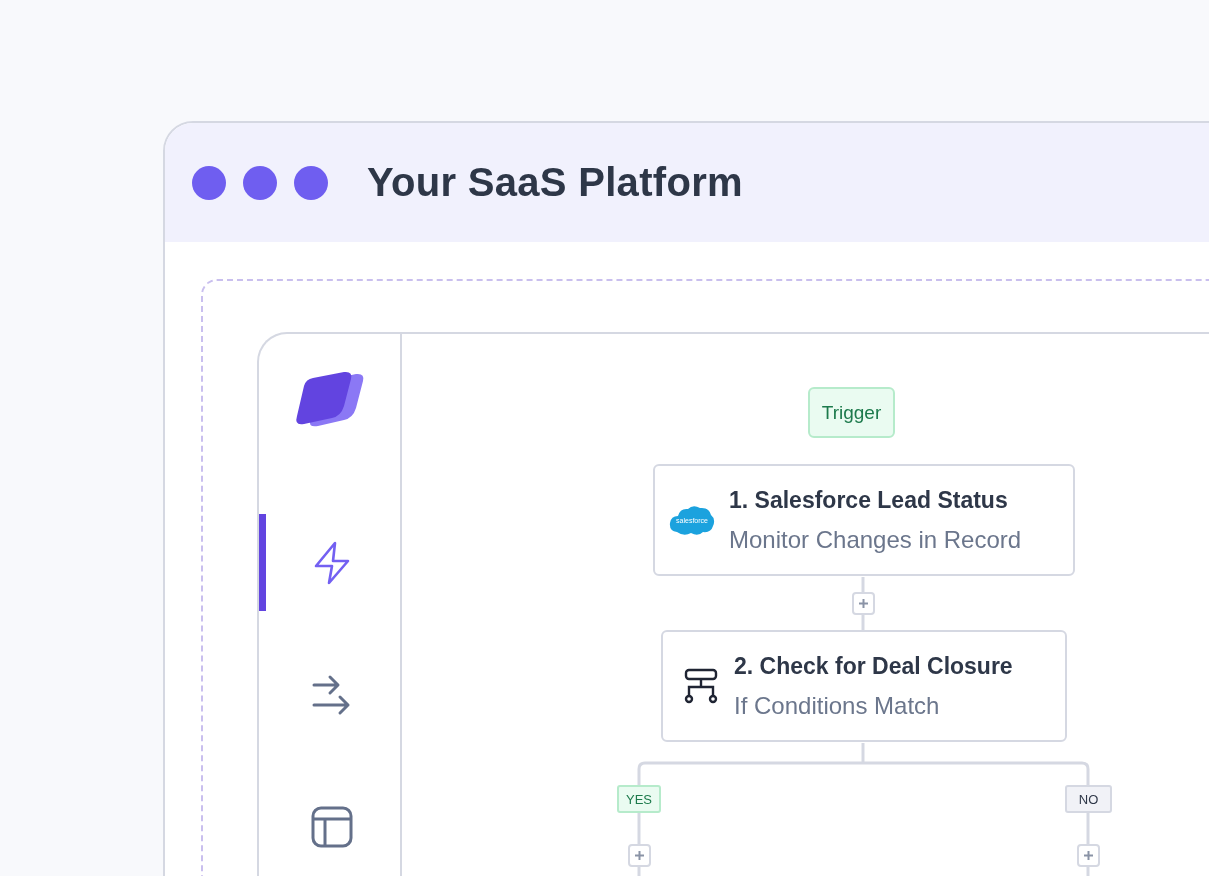 The image size is (1209, 876). I want to click on layout-icon, so click(331, 826).